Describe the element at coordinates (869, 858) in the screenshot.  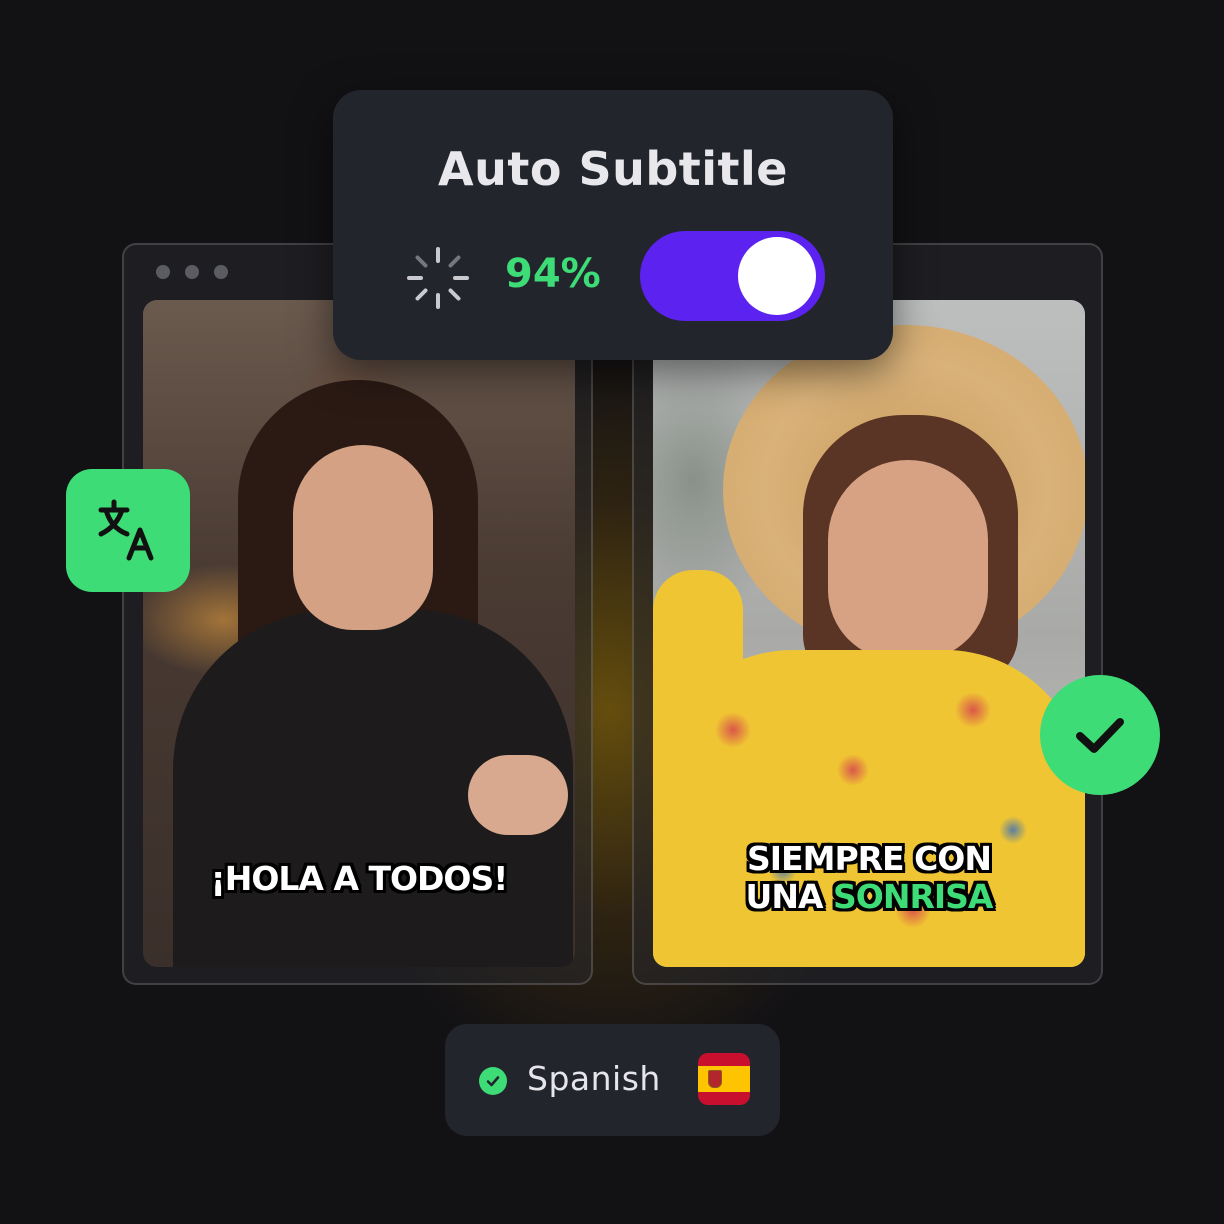
I see `caption-line-1: SIEMPRE CON` at that location.